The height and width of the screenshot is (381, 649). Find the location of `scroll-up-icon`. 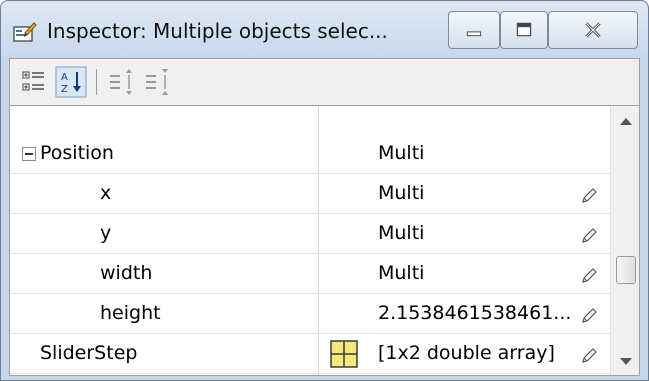

scroll-up-icon is located at coordinates (626, 121).